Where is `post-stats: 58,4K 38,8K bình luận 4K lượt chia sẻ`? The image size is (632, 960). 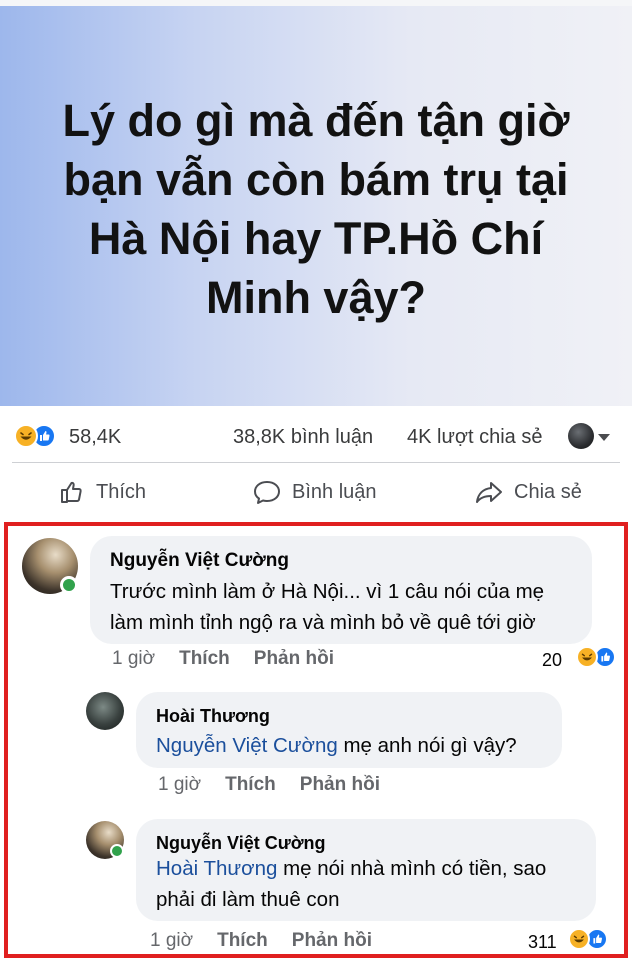 post-stats: 58,4K 38,8K bình luận 4K lượt chia sẻ is located at coordinates (316, 436).